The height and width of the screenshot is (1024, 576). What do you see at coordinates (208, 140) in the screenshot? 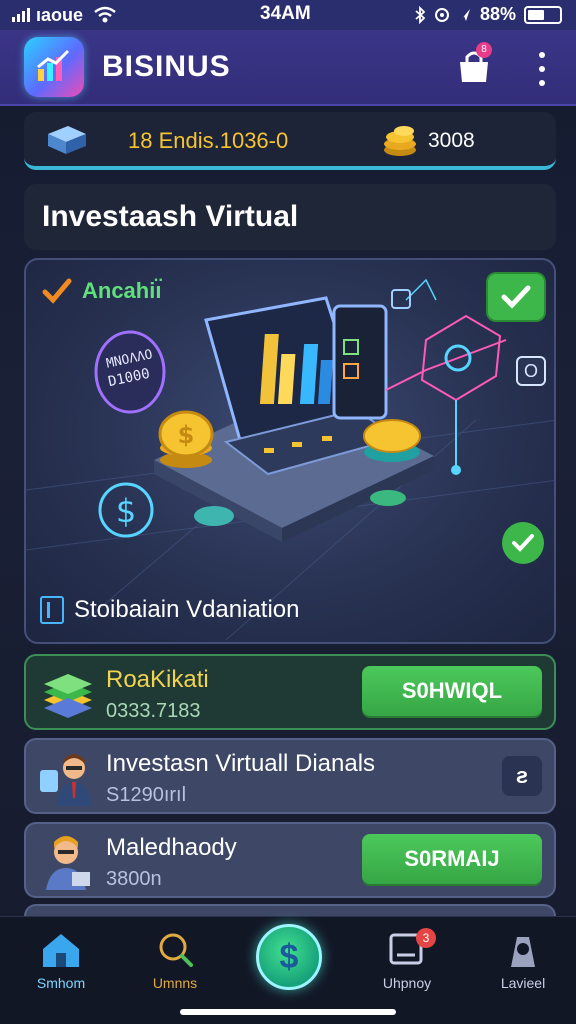
I see `balance-amount: 18 Endis.1036-0` at bounding box center [208, 140].